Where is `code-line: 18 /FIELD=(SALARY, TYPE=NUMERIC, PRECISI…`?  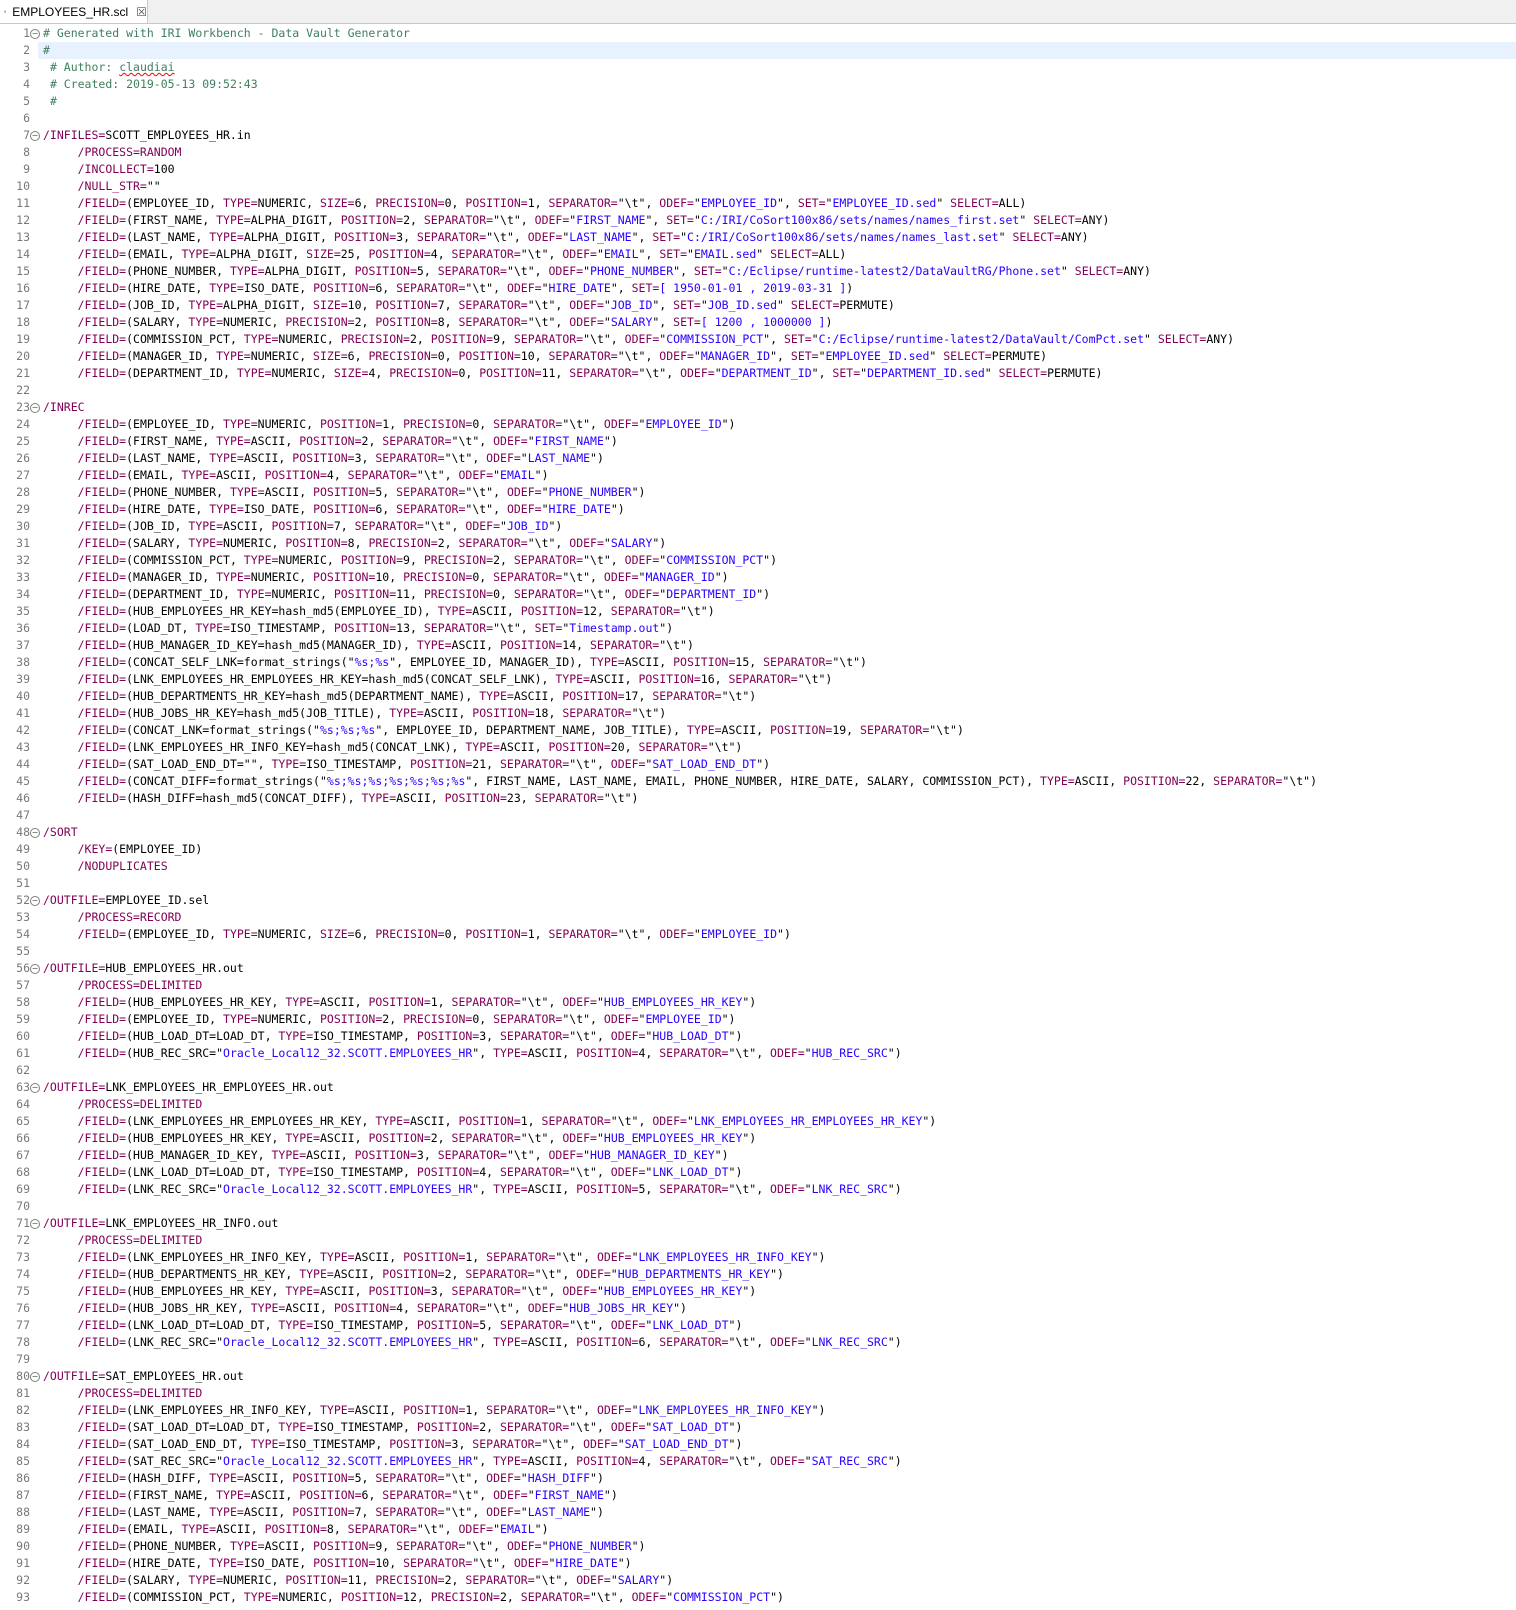 code-line: 18 /FIELD=(SALARY, TYPE=NUMERIC, PRECISI… is located at coordinates (758, 322).